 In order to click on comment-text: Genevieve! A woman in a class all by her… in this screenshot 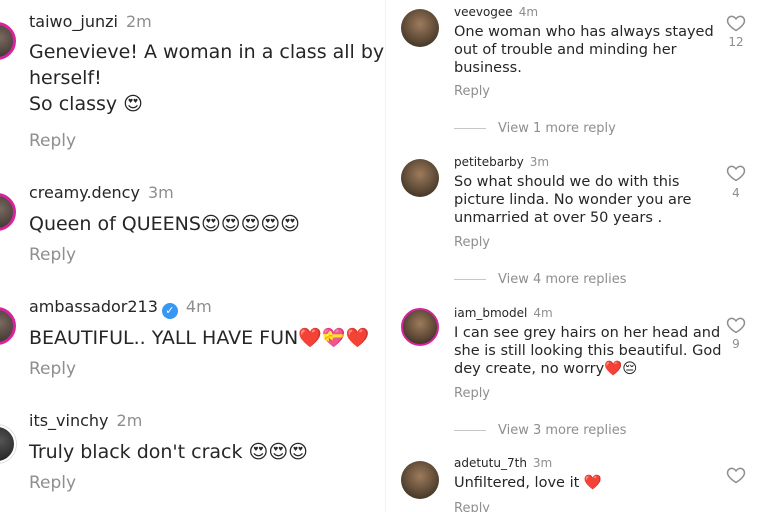, I will do `click(206, 78)`.